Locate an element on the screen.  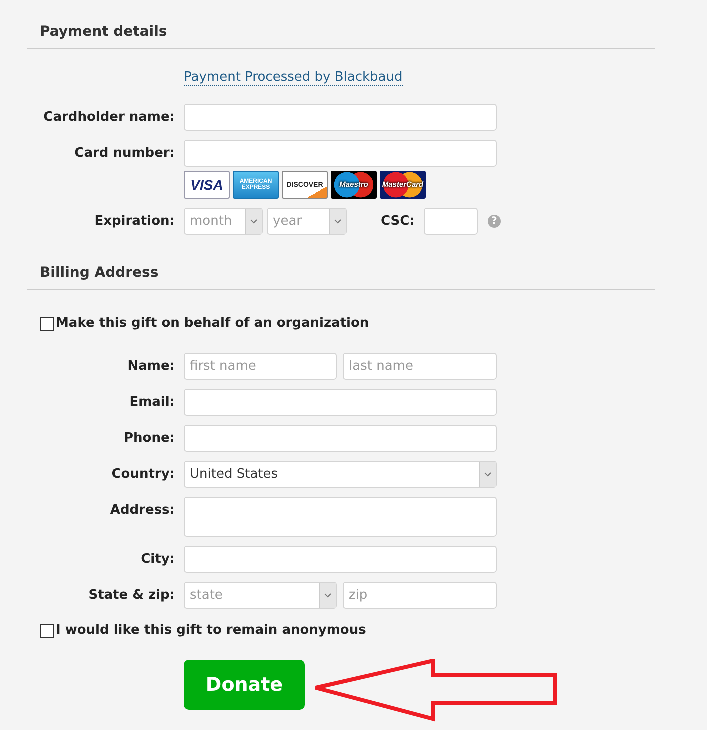
field-label: City: is located at coordinates (157, 559).